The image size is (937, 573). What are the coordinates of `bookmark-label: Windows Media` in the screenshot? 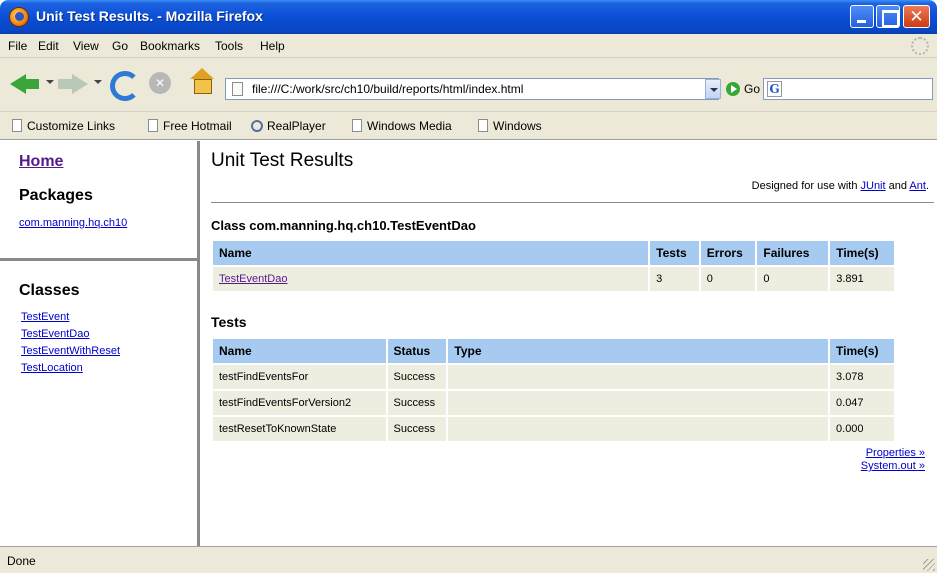 It's located at (409, 126).